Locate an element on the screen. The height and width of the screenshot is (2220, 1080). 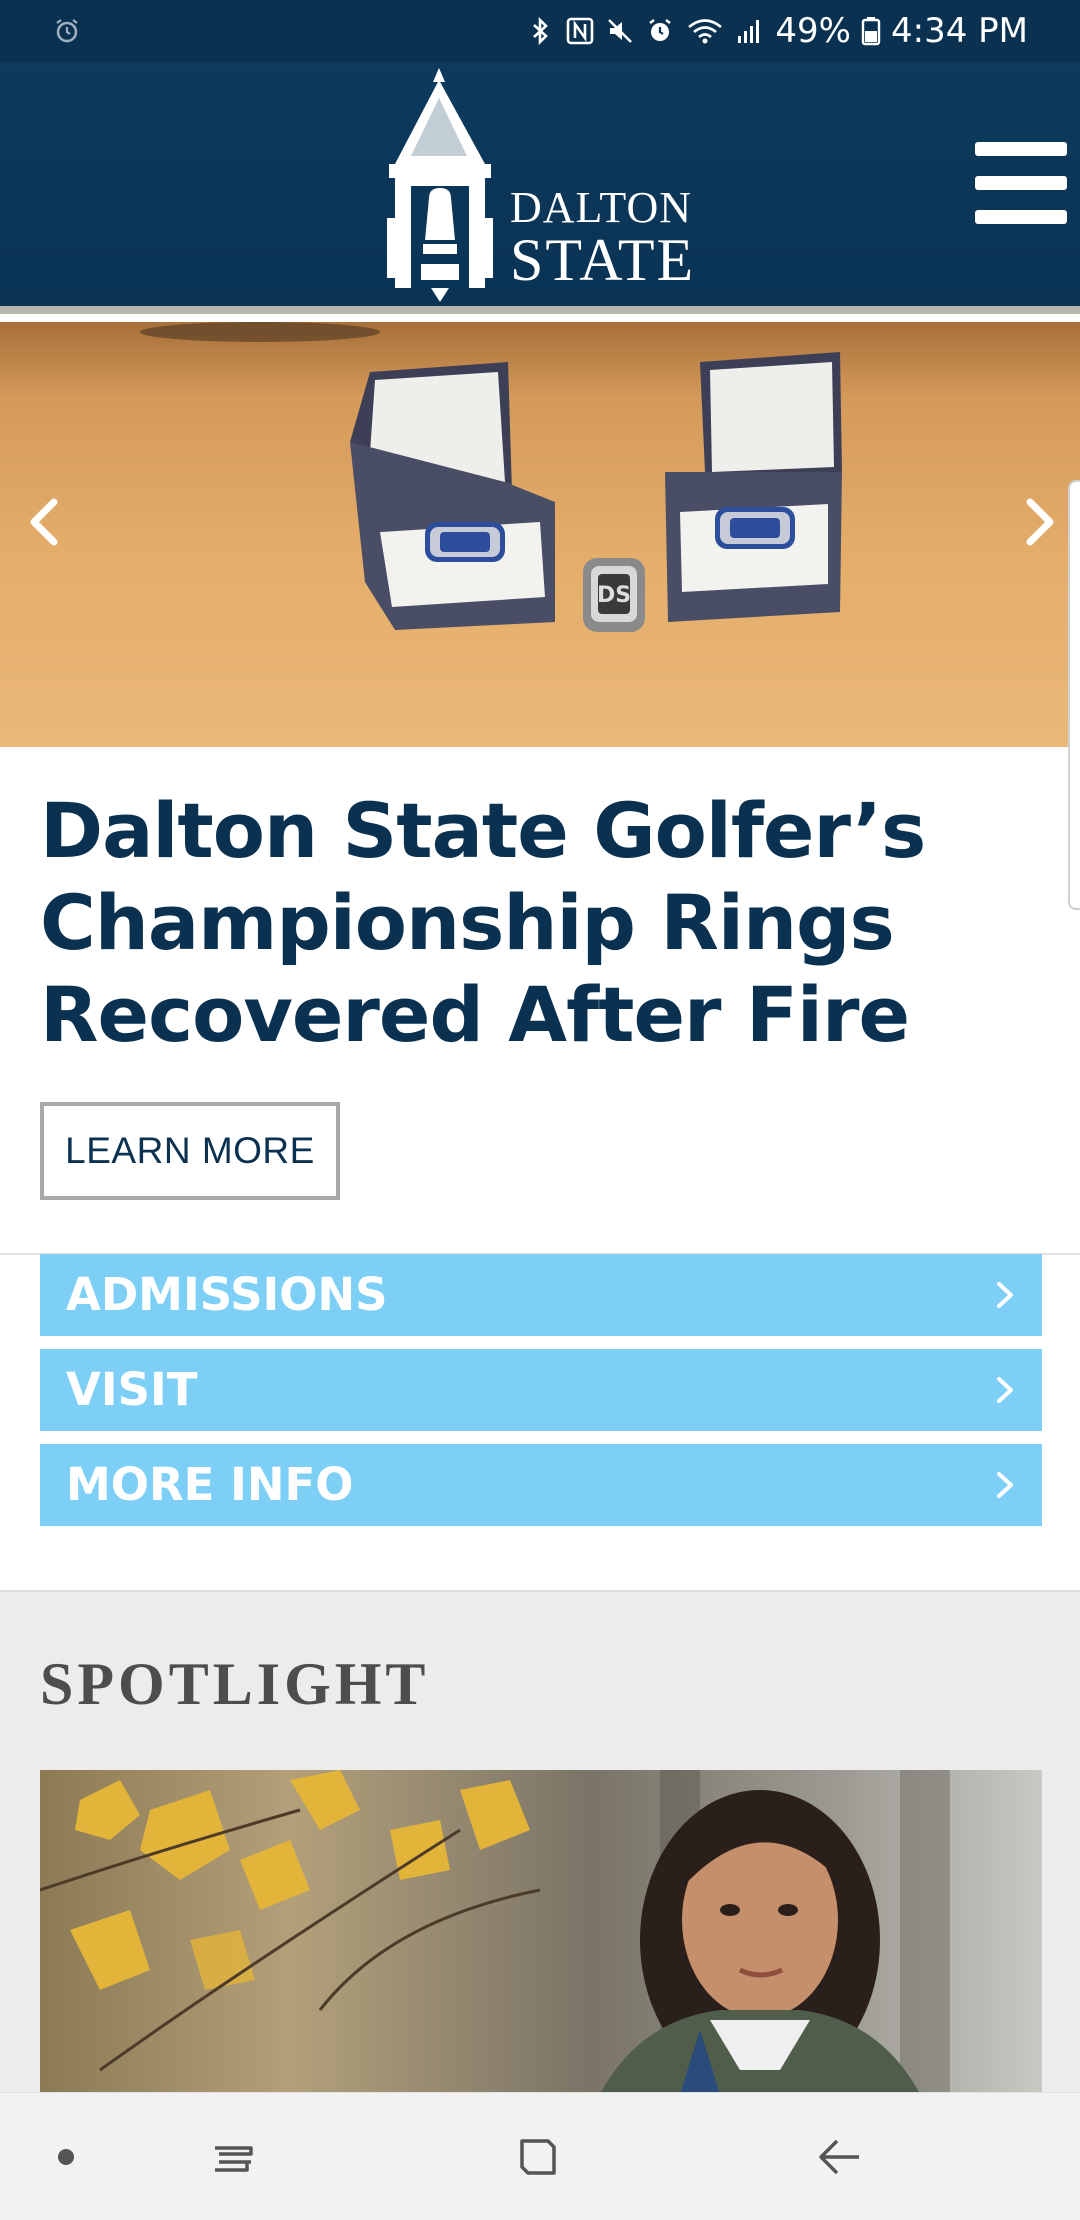
bell-tower-icon is located at coordinates (440, 185).